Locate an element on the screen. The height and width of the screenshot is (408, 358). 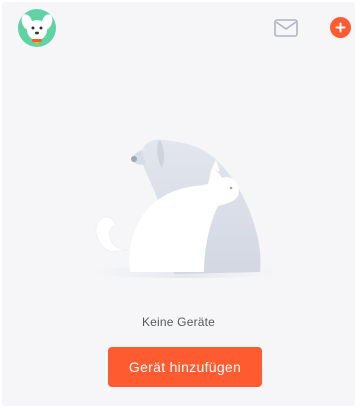
mail-button is located at coordinates (286, 28).